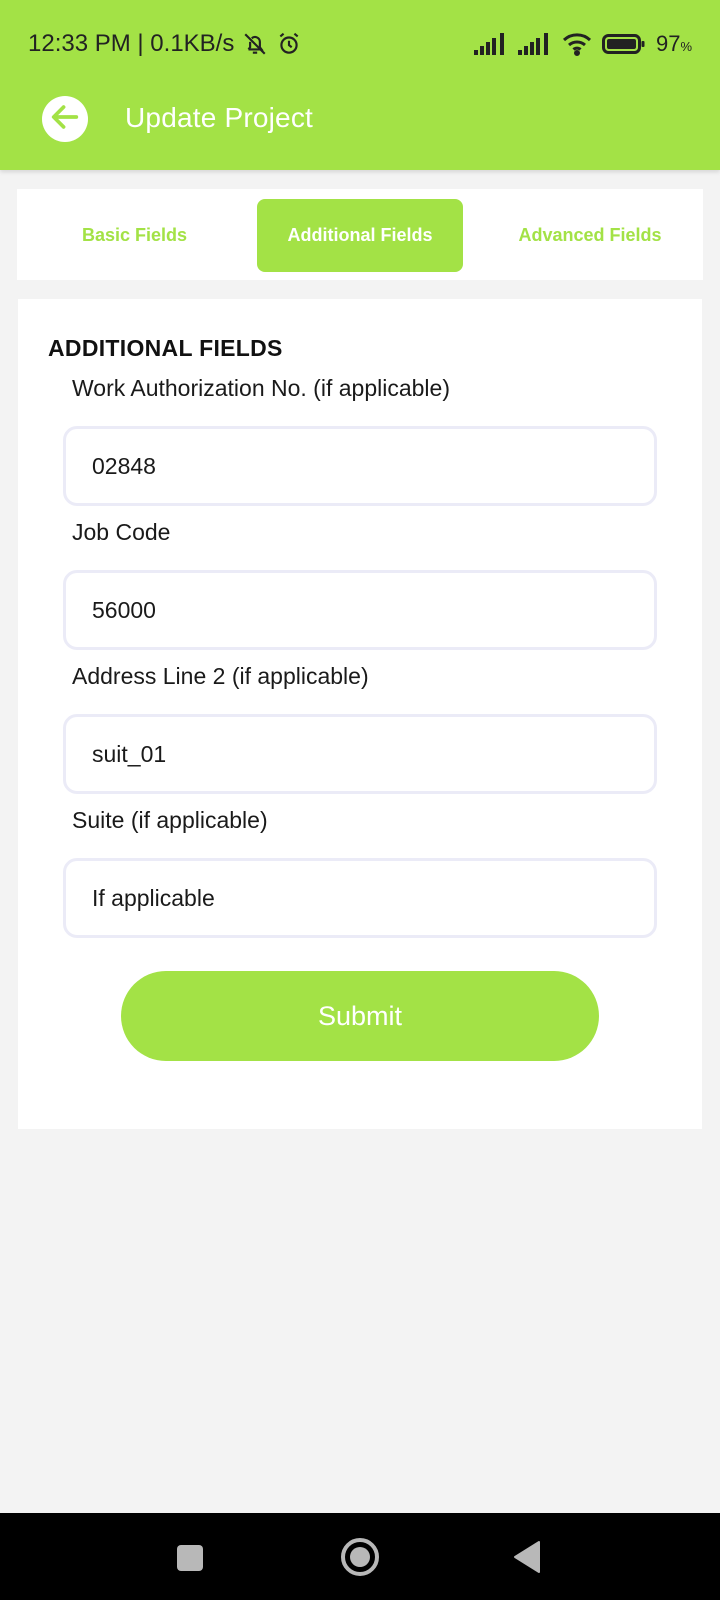  I want to click on address-line-2-input, so click(360, 754).